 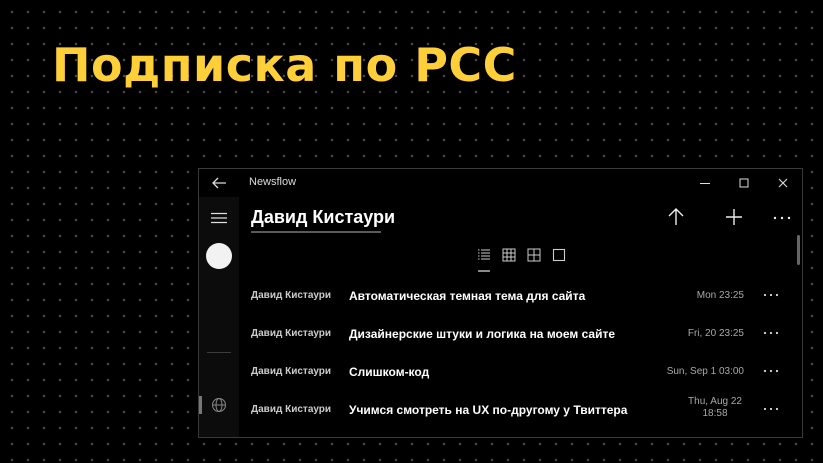 What do you see at coordinates (715, 407) in the screenshot?
I see `article-date: Thu, Aug 22 18:58` at bounding box center [715, 407].